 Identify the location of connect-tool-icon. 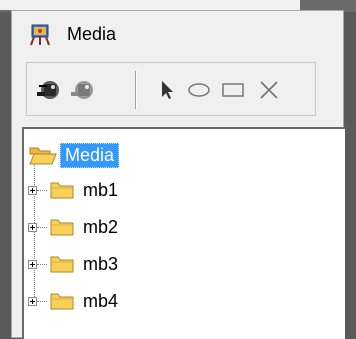
(48, 90).